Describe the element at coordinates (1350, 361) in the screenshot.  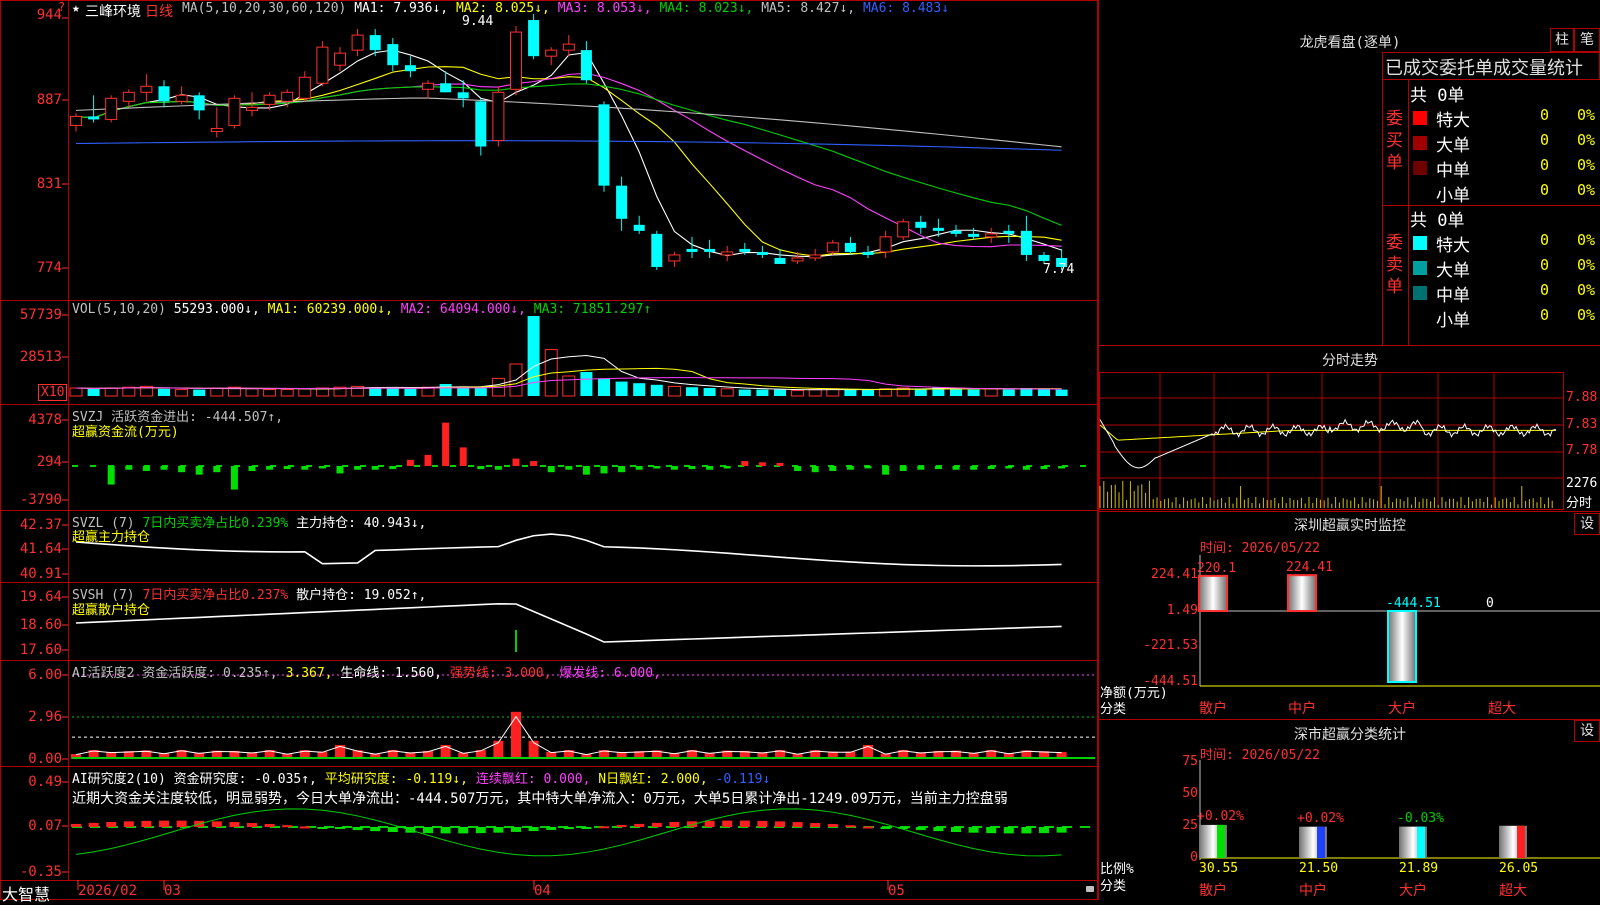
I see `intraday-title: 分时走势` at that location.